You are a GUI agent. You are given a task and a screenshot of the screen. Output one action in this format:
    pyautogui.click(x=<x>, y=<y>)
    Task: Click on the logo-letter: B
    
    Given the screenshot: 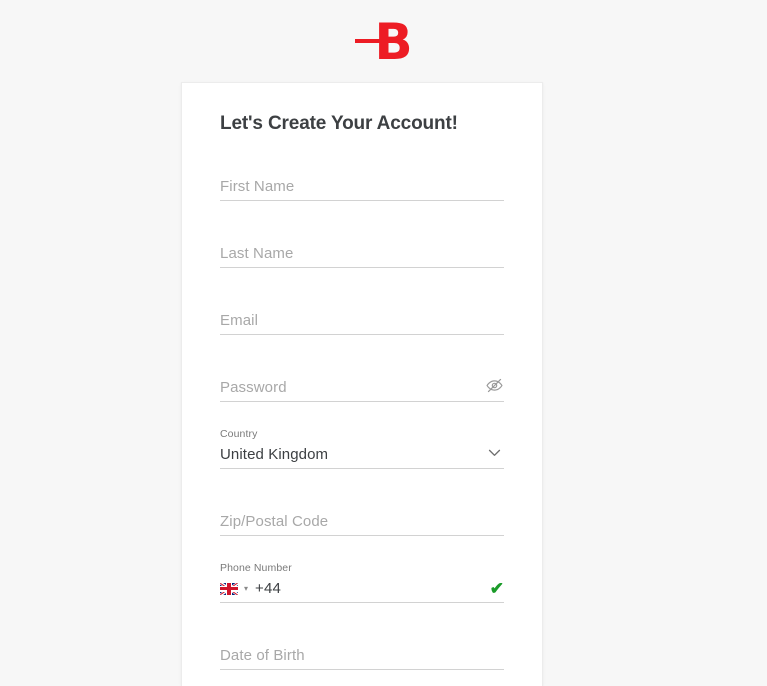 What is the action you would take?
    pyautogui.click(x=393, y=42)
    